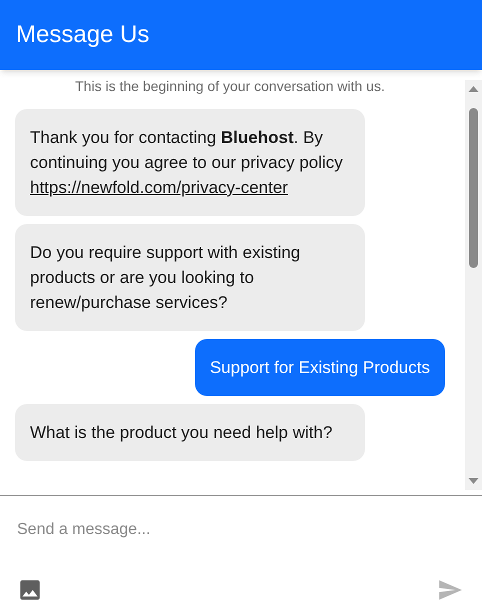  I want to click on message-text: What is the product you need help with?, so click(182, 433).